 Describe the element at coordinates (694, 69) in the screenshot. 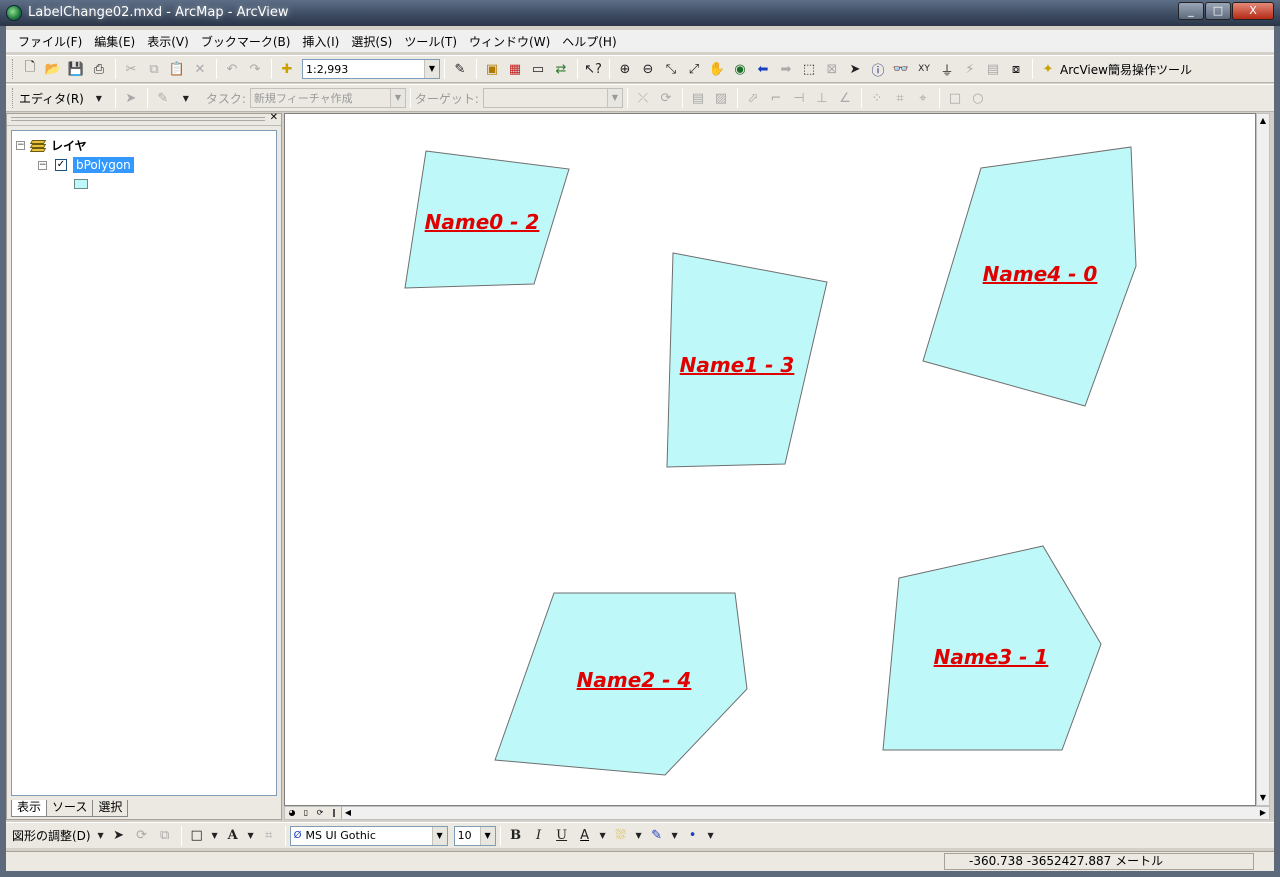

I see `fixed-zoom-out-icon: ⤢` at that location.